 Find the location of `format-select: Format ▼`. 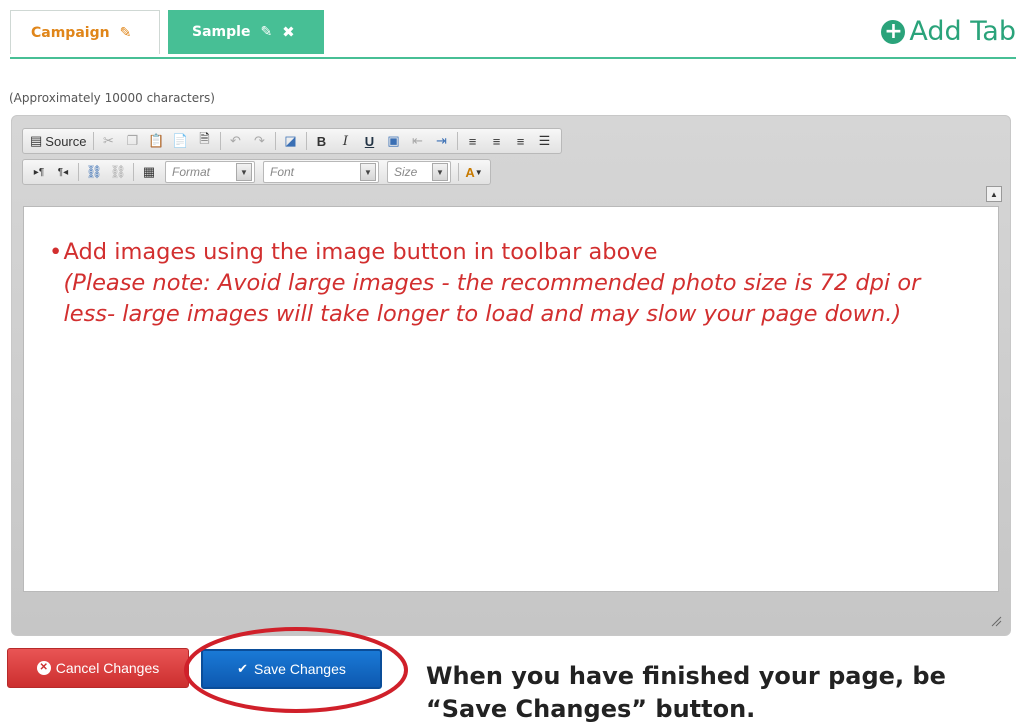

format-select: Format ▼ is located at coordinates (210, 172).